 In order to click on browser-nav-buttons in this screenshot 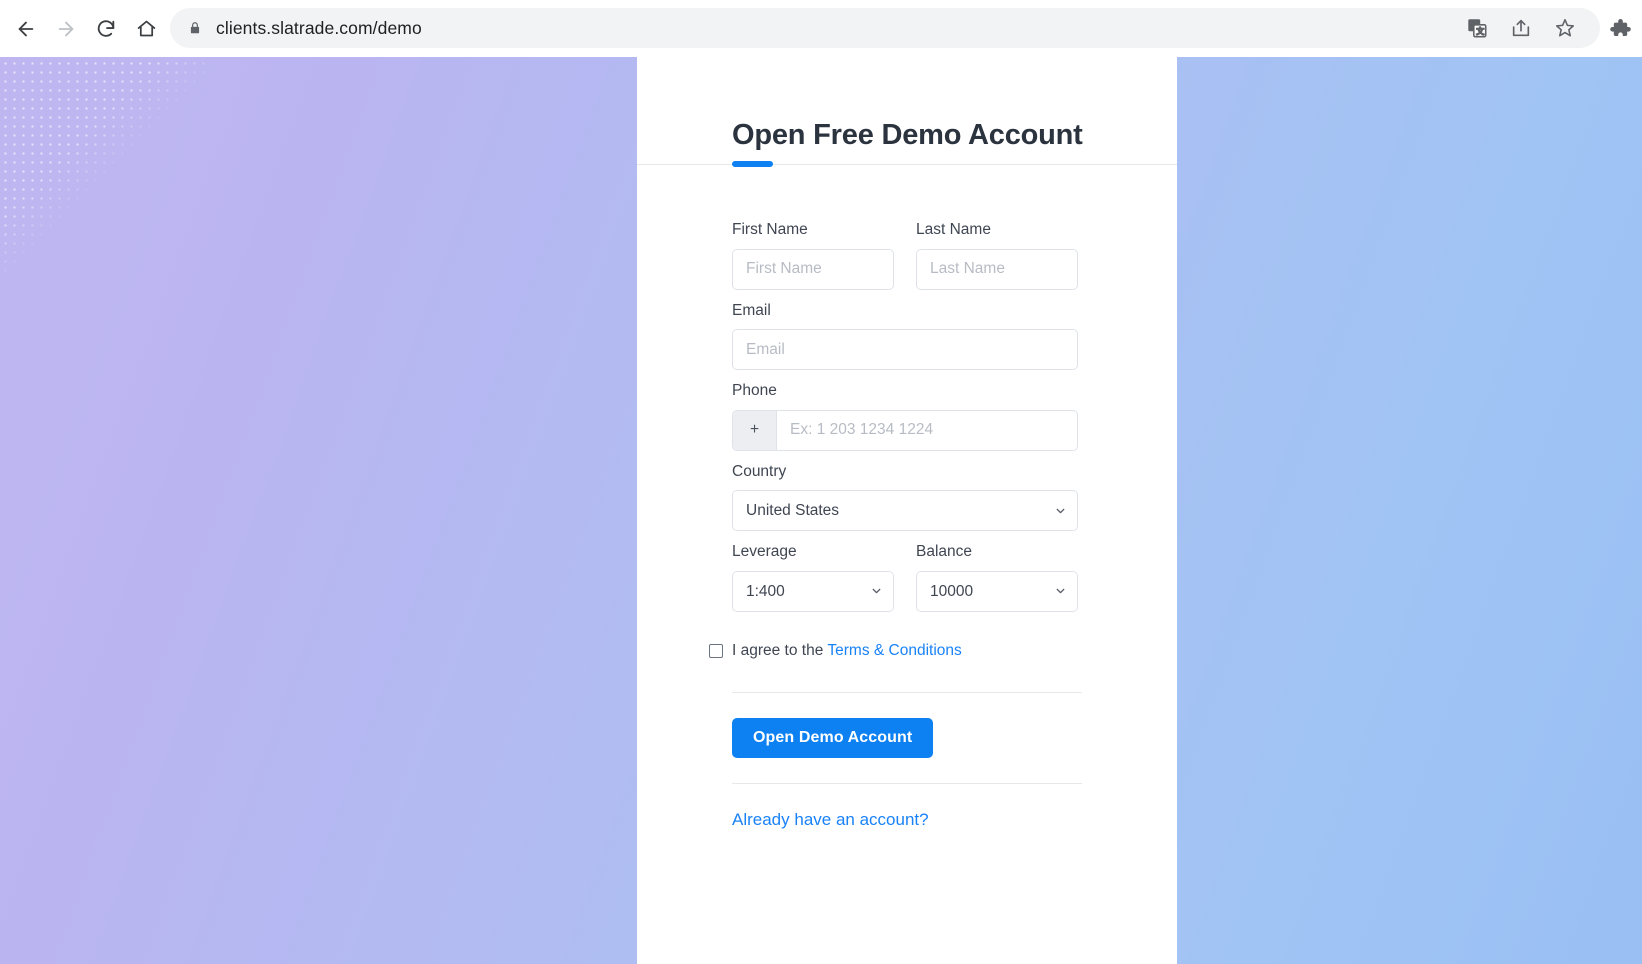, I will do `click(83, 29)`.